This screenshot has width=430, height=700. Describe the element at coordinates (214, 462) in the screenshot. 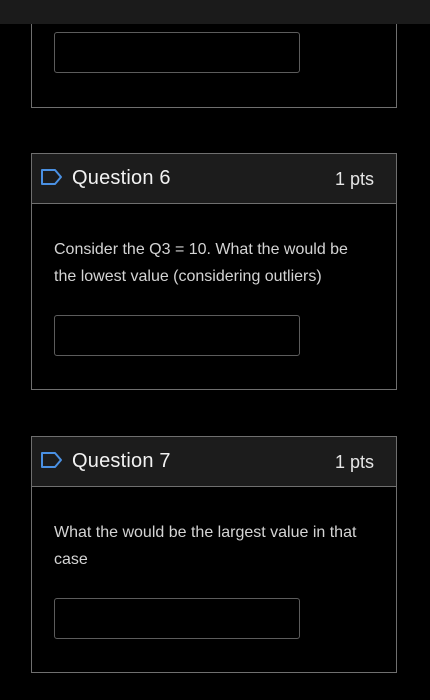

I see `question-header: Question 7 1 pts` at that location.